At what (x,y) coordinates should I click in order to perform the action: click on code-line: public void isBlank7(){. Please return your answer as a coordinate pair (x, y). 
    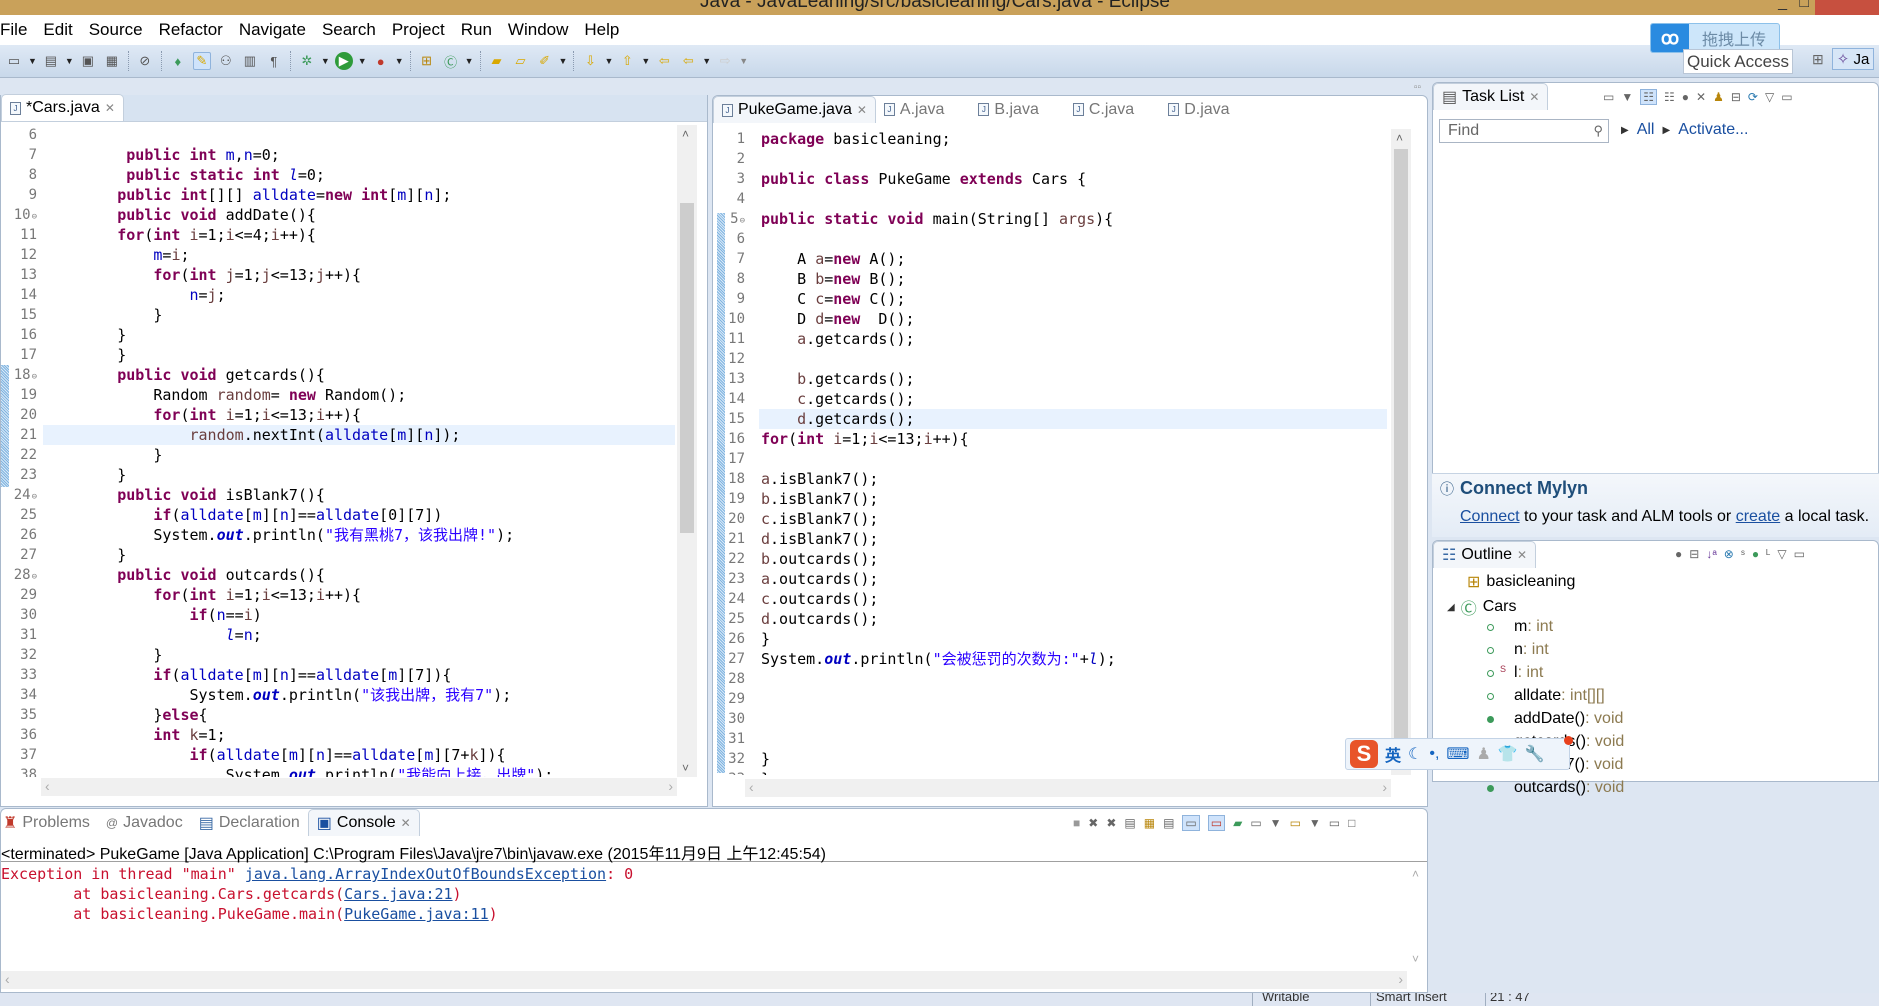
    Looking at the image, I should click on (185, 495).